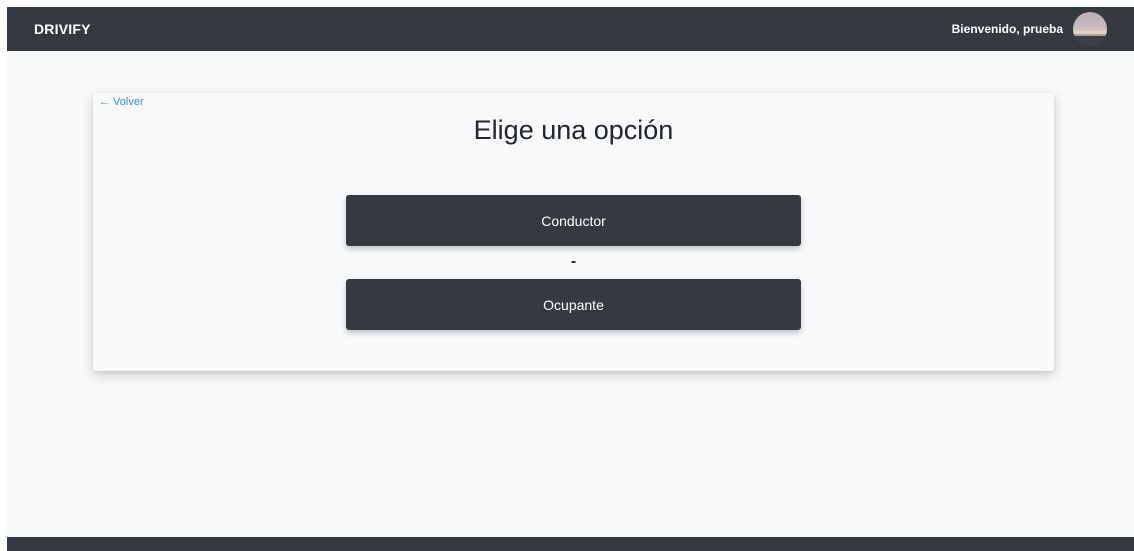  I want to click on avatar, so click(1090, 29).